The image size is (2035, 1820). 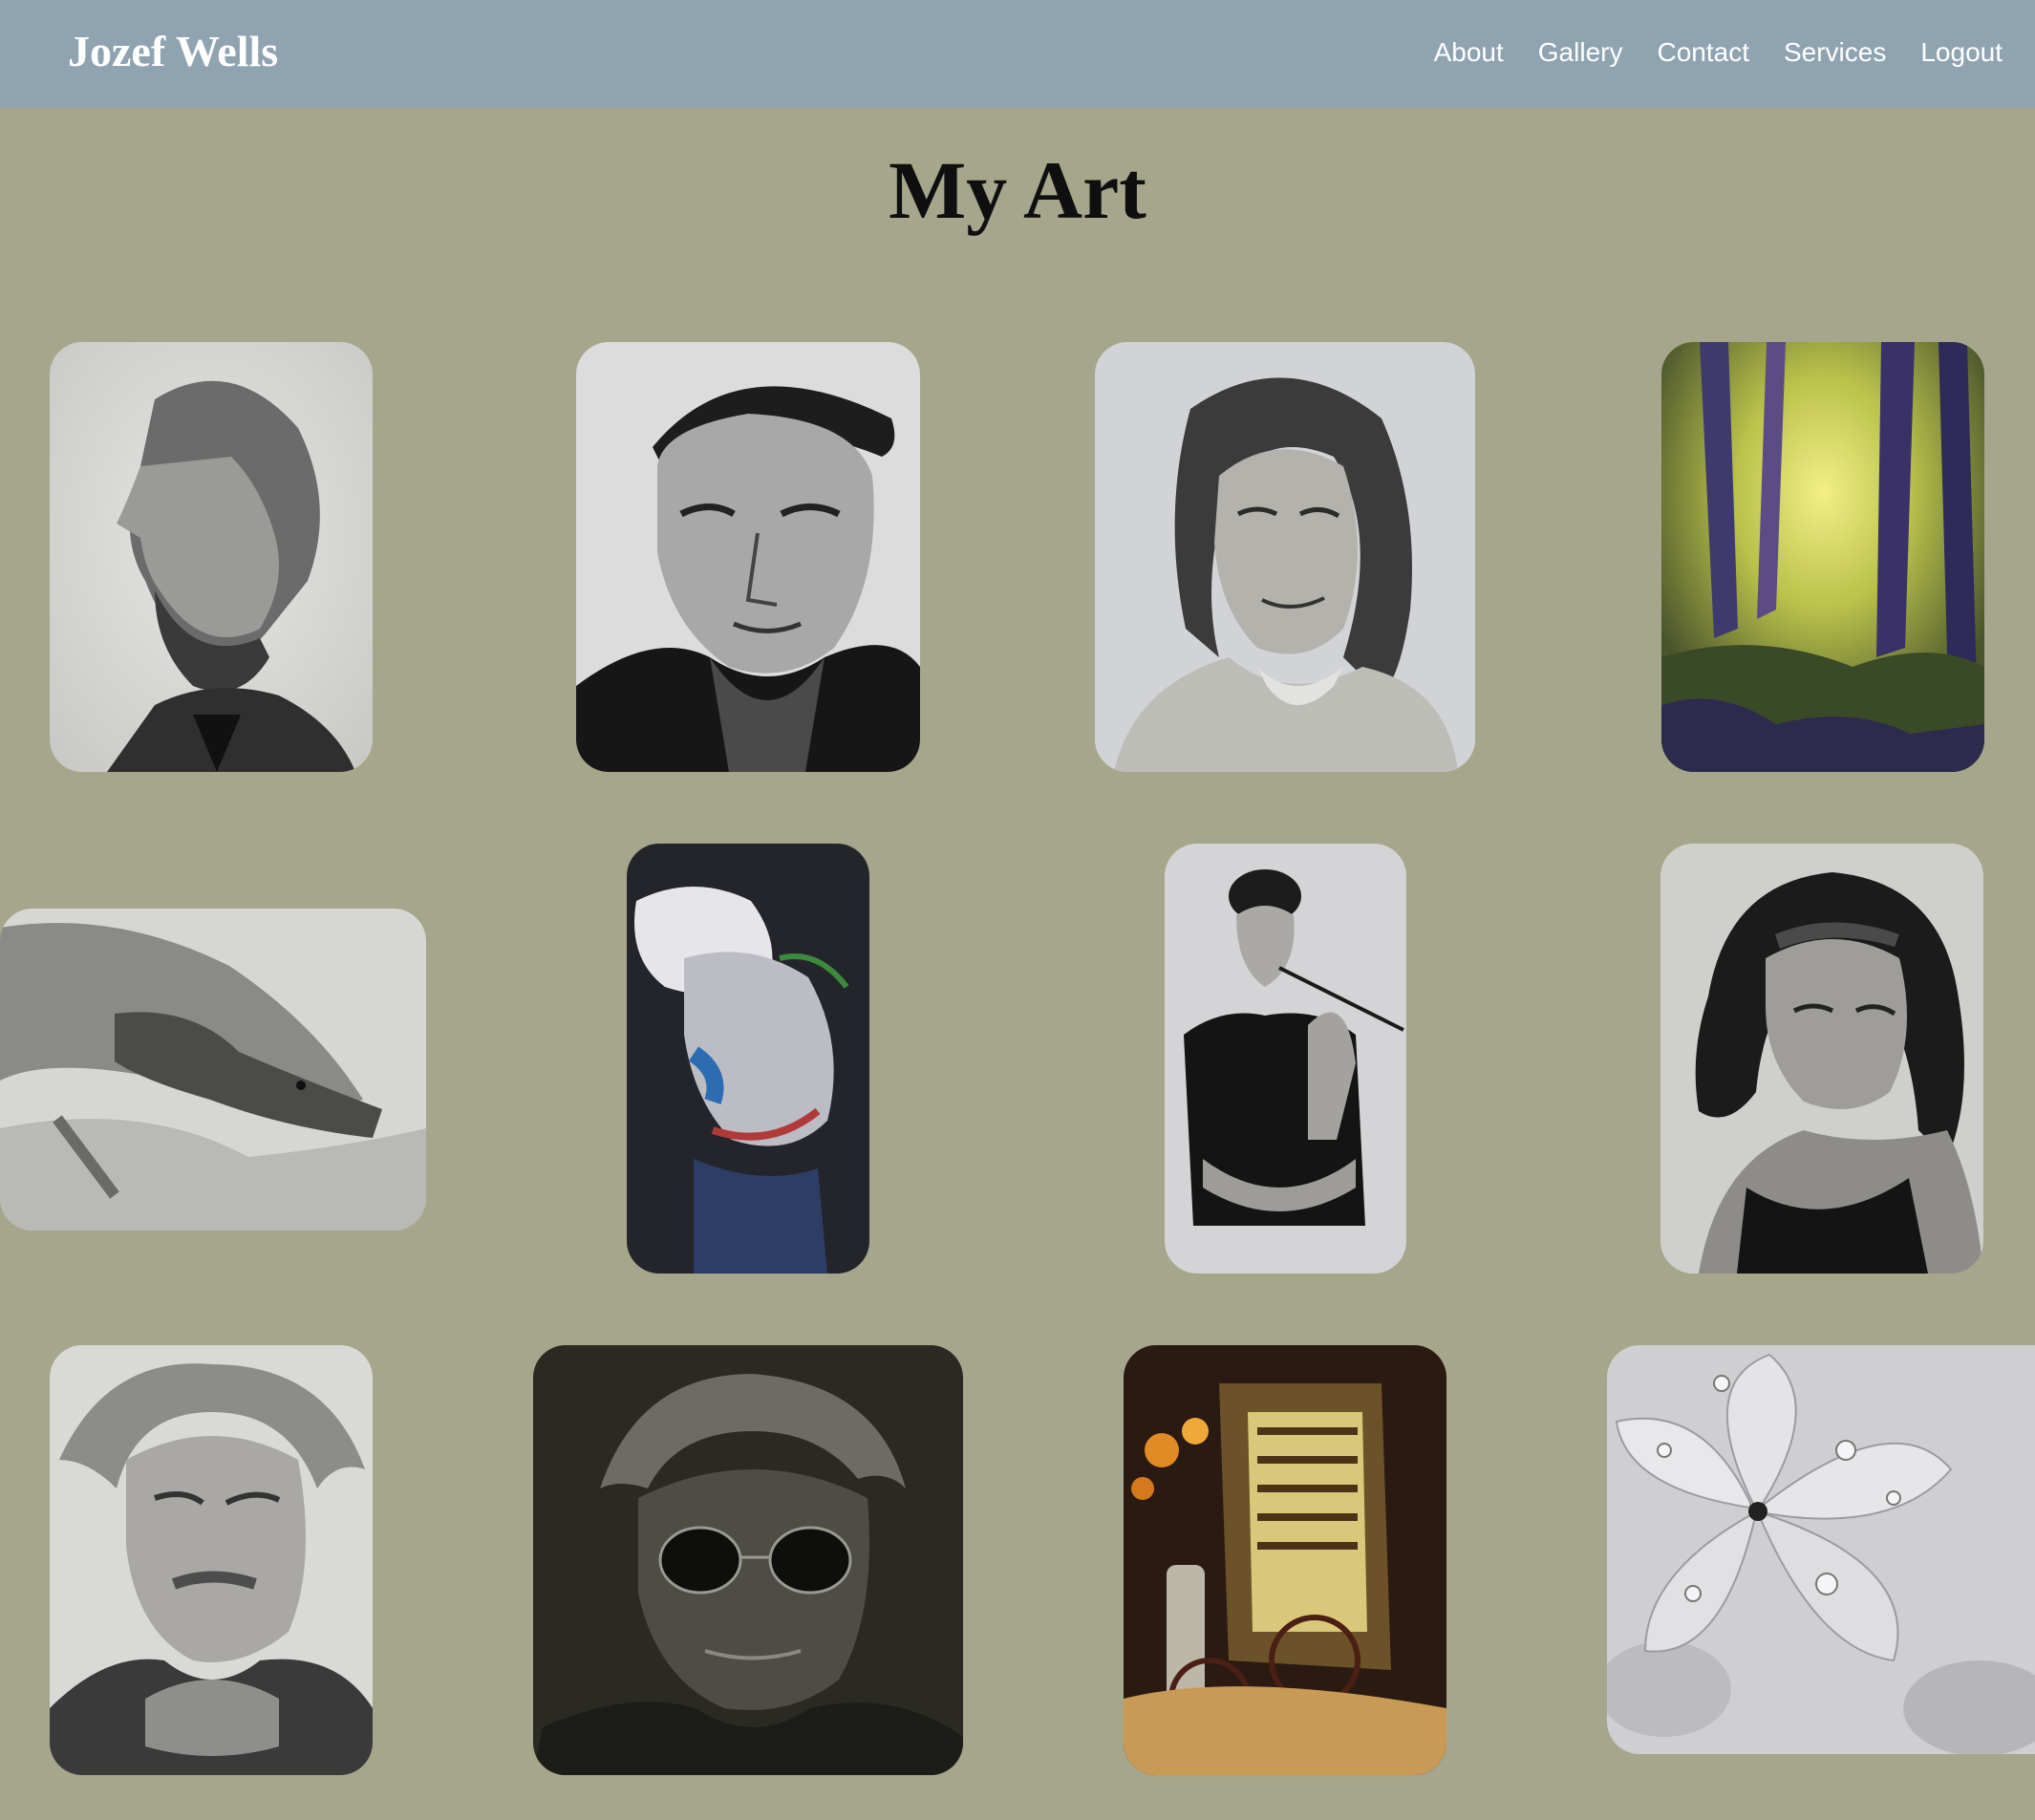 I want to click on nav-links: About Gallery Contact Services Logout, so click(x=1719, y=53).